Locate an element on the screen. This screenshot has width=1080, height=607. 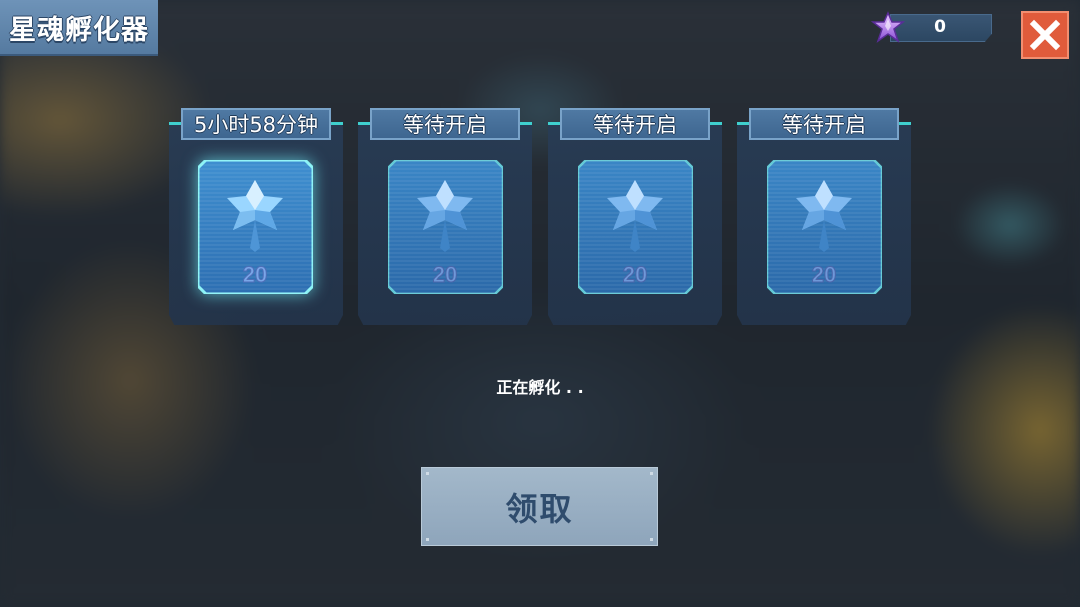
slot-4-label-text: 等待开启 is located at coordinates (824, 125).